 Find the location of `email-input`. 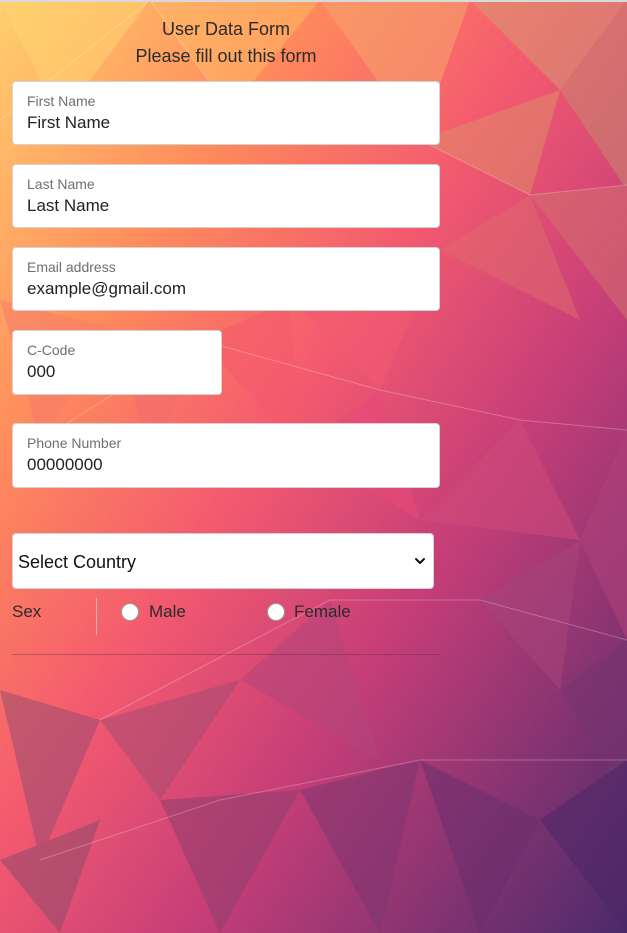

email-input is located at coordinates (226, 289).